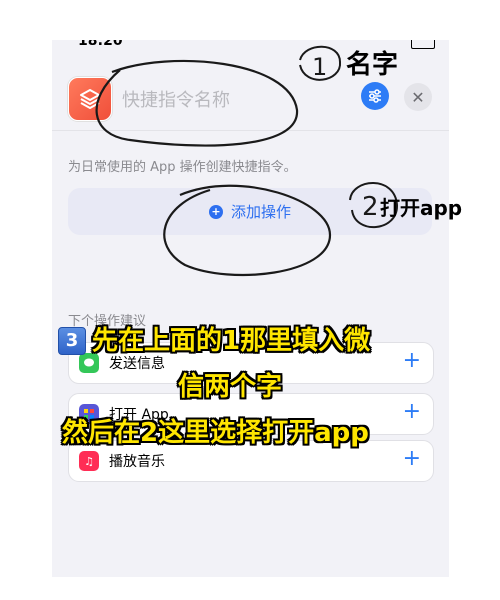 The height and width of the screenshot is (600, 500). What do you see at coordinates (215, 433) in the screenshot?
I see `overlay-instruction-line-3: 然后在2这里选择打开app` at bounding box center [215, 433].